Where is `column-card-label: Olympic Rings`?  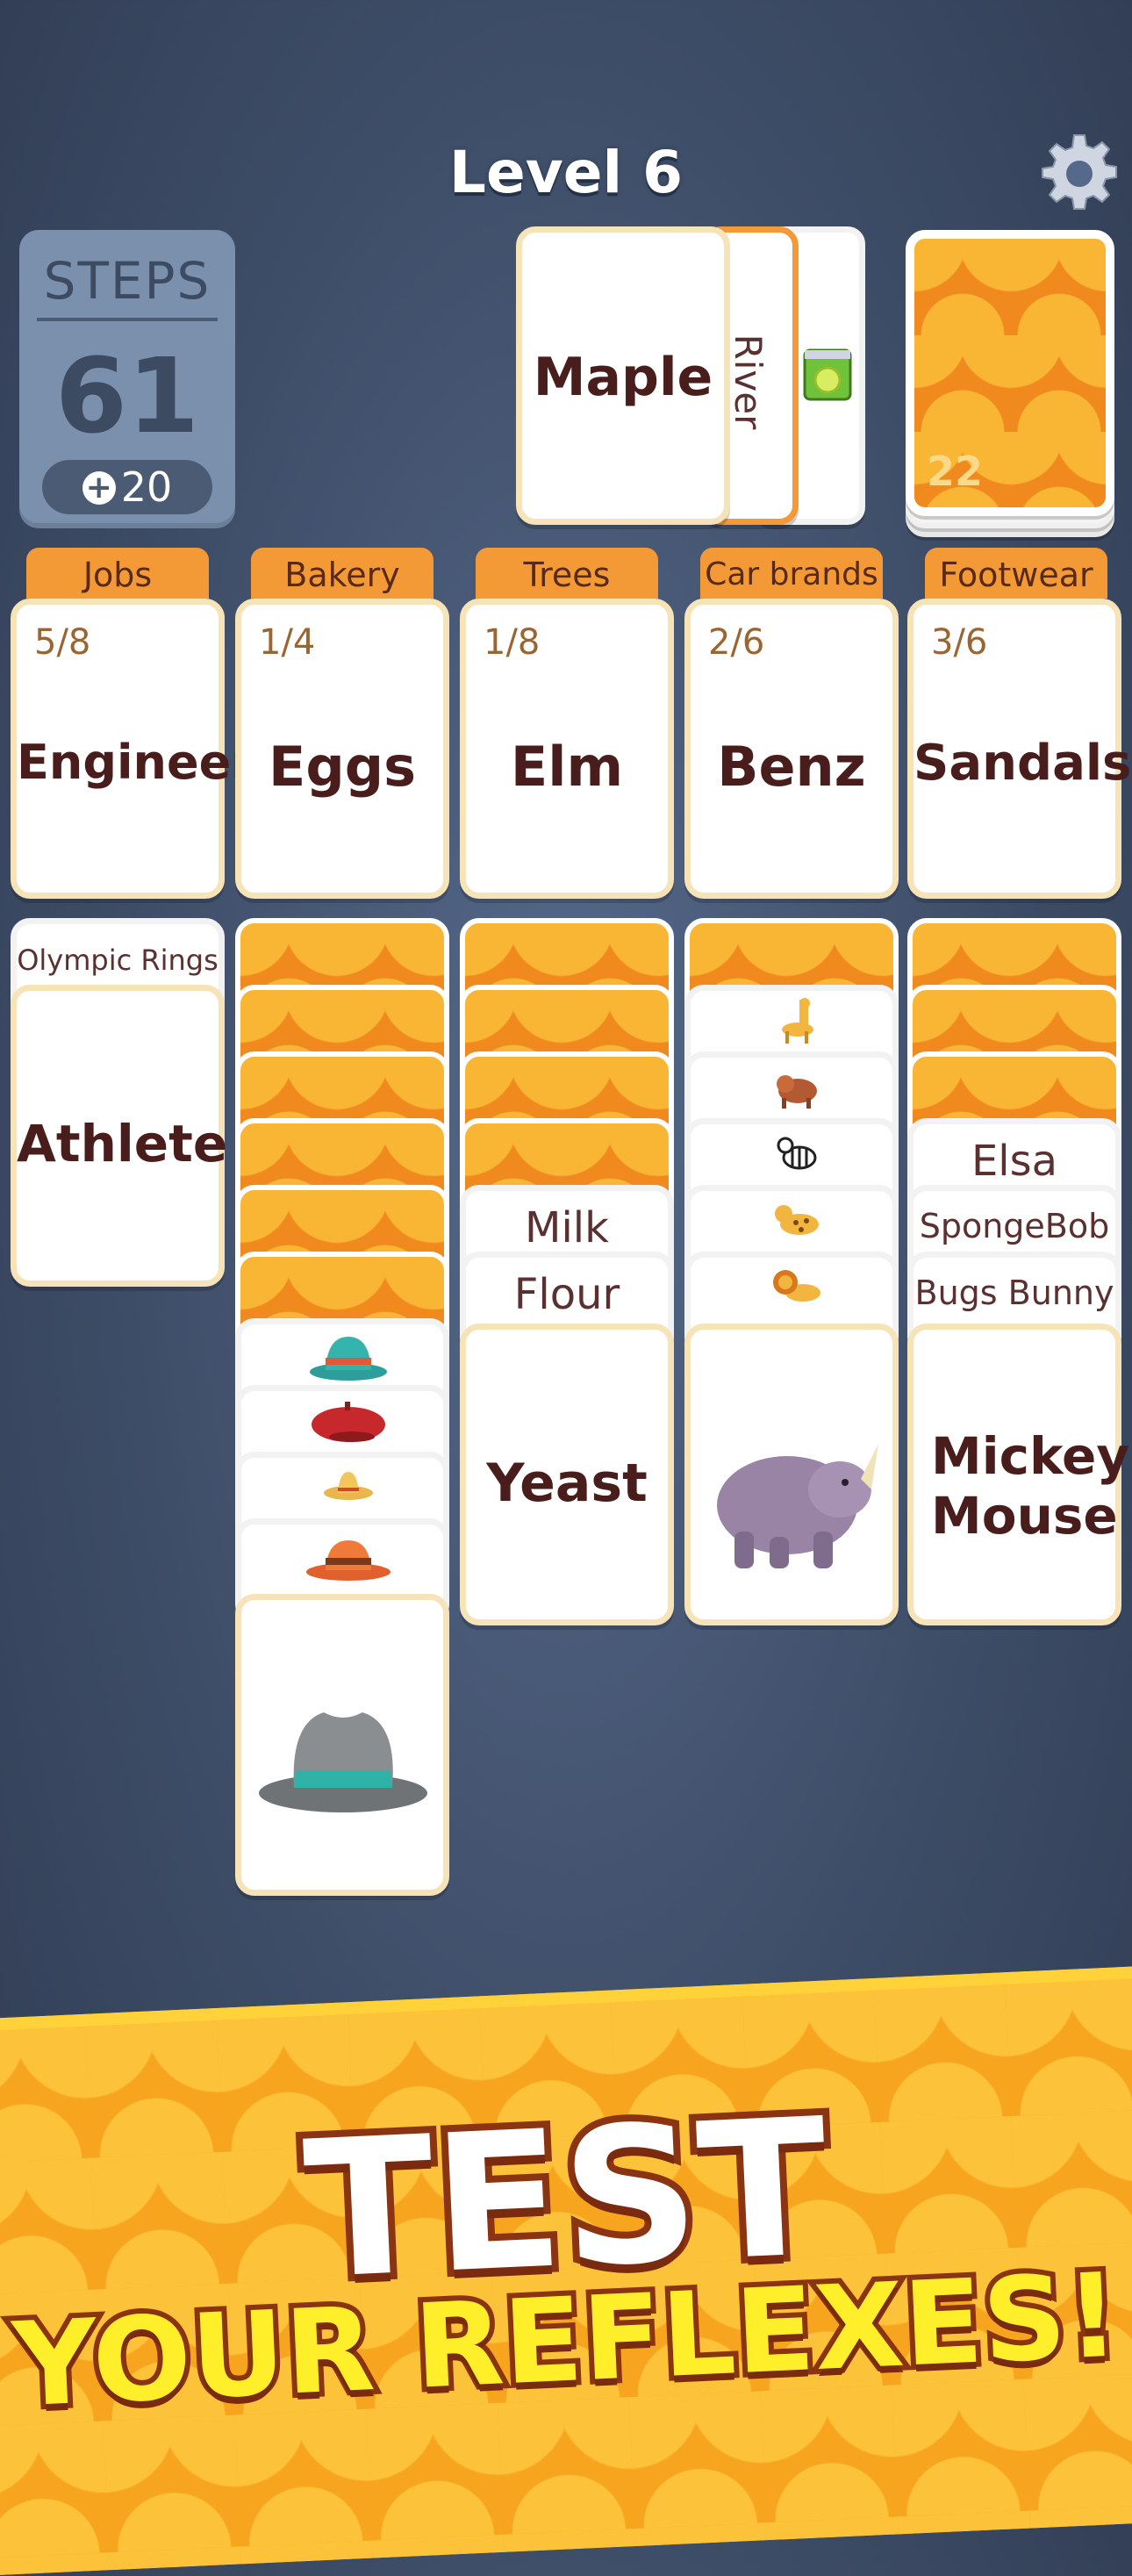
column-card-label: Olympic Rings is located at coordinates (118, 961).